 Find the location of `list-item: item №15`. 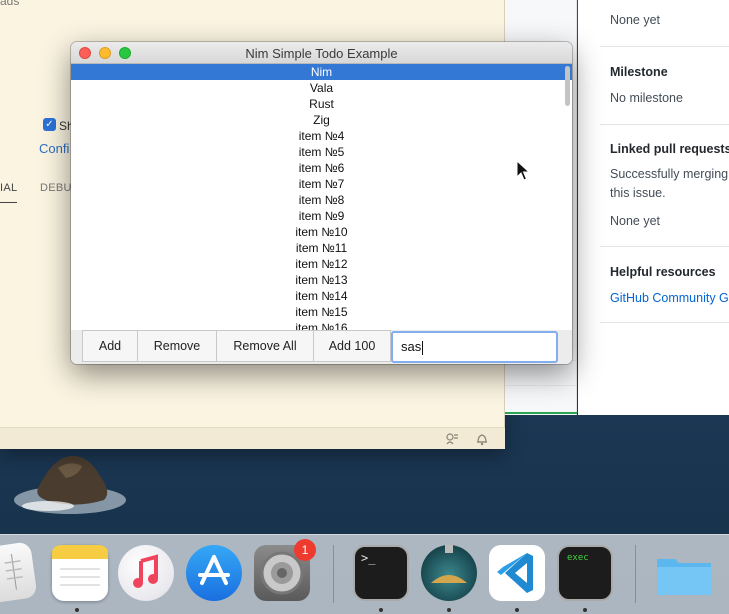

list-item: item №15 is located at coordinates (321, 312).